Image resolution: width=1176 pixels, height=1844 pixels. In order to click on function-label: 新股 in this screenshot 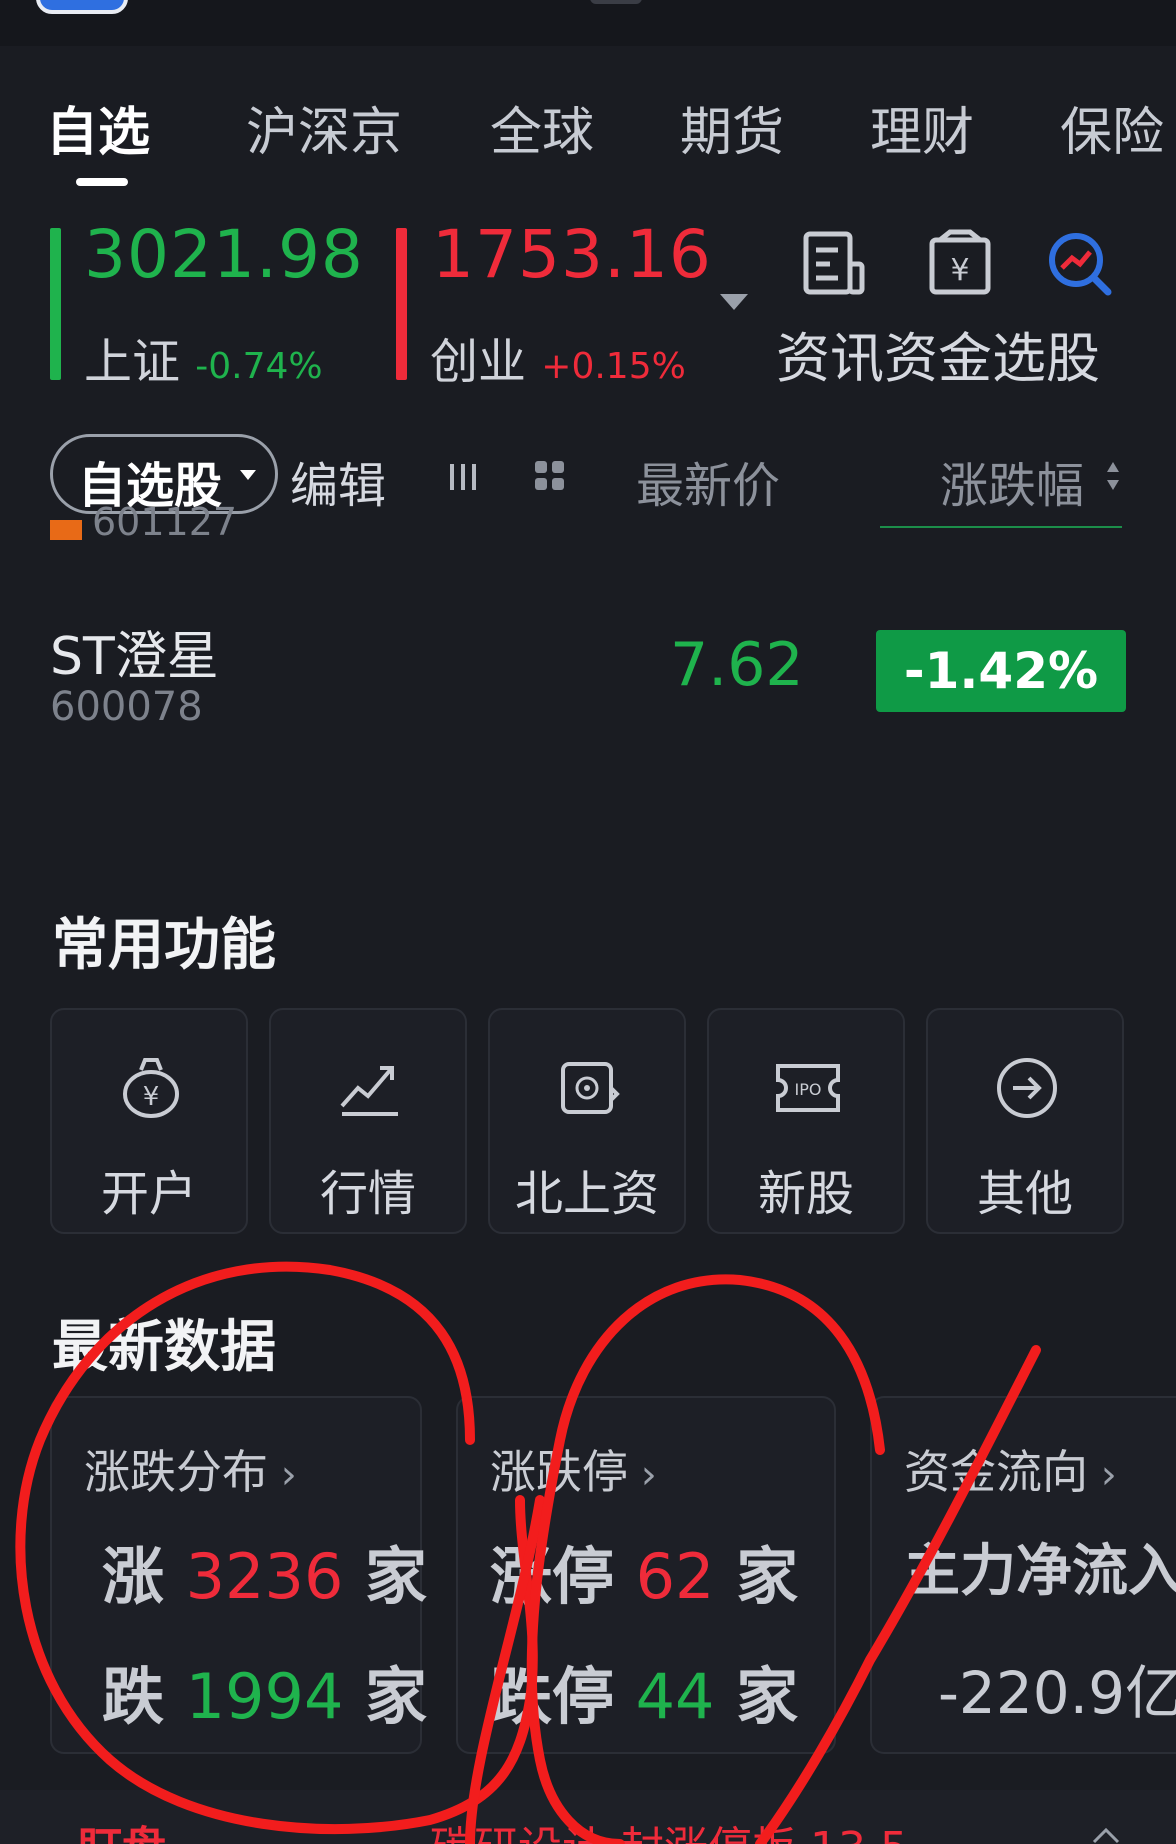, I will do `click(805, 1194)`.